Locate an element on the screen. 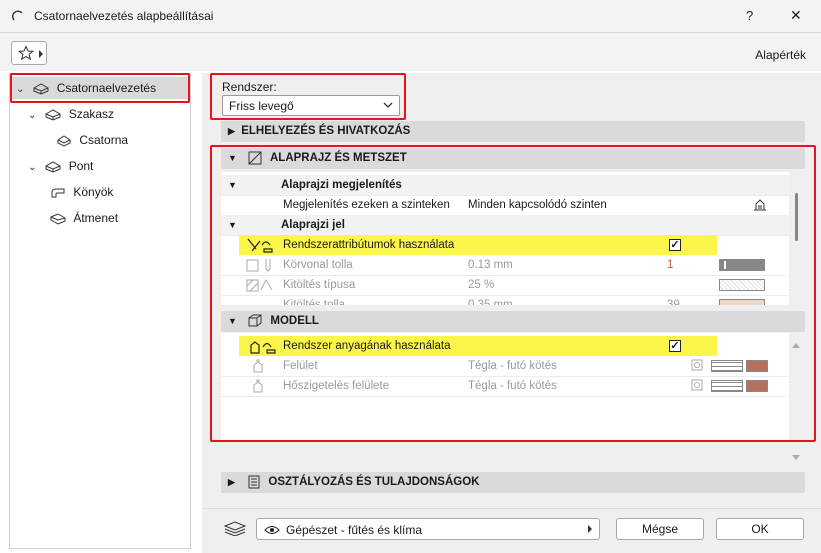  duct-segment-icon is located at coordinates (53, 115).